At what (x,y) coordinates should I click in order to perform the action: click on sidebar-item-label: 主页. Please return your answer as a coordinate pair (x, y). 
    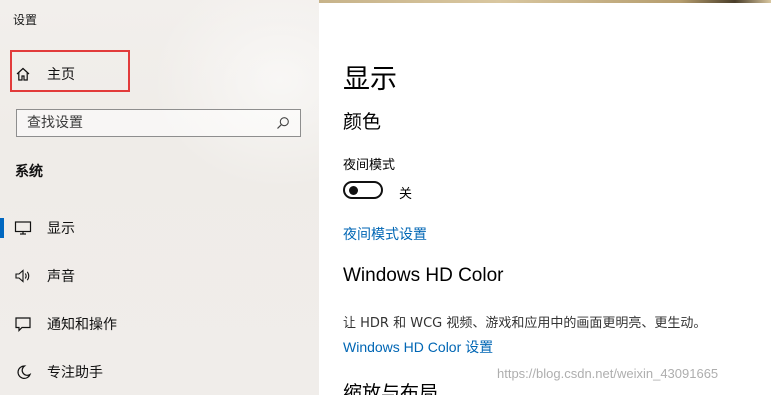
    Looking at the image, I should click on (61, 75).